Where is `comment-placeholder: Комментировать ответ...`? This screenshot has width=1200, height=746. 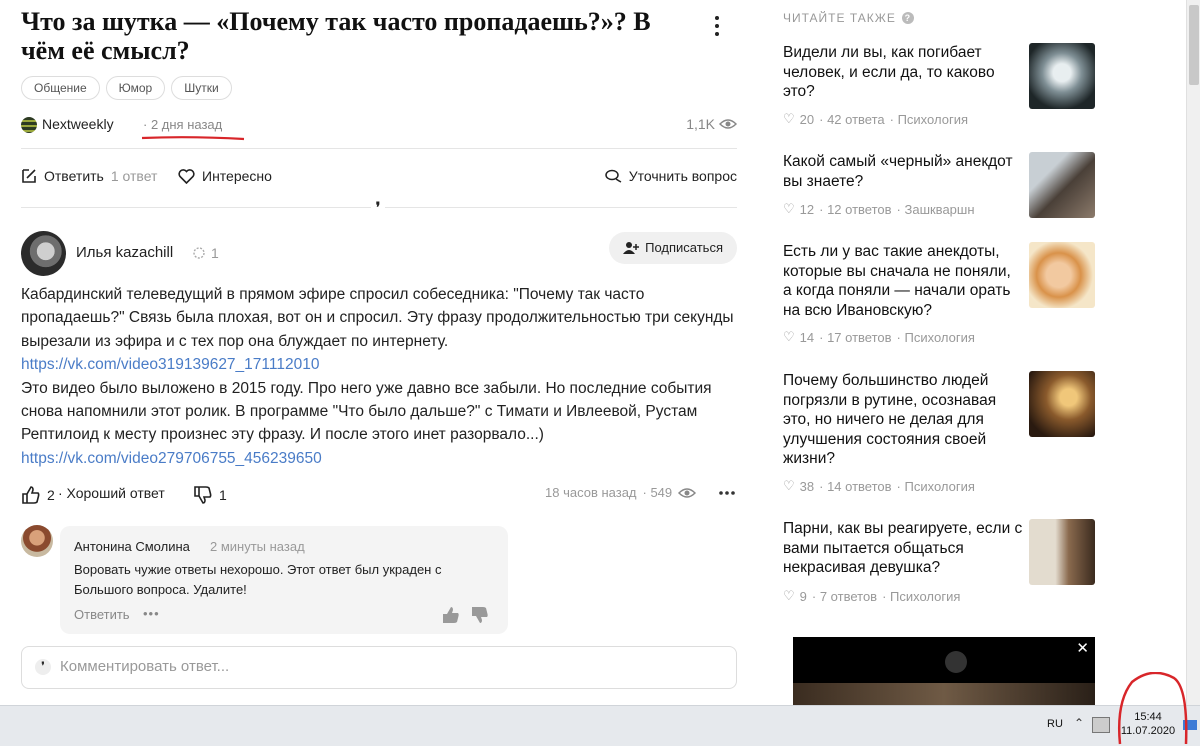 comment-placeholder: Комментировать ответ... is located at coordinates (145, 666).